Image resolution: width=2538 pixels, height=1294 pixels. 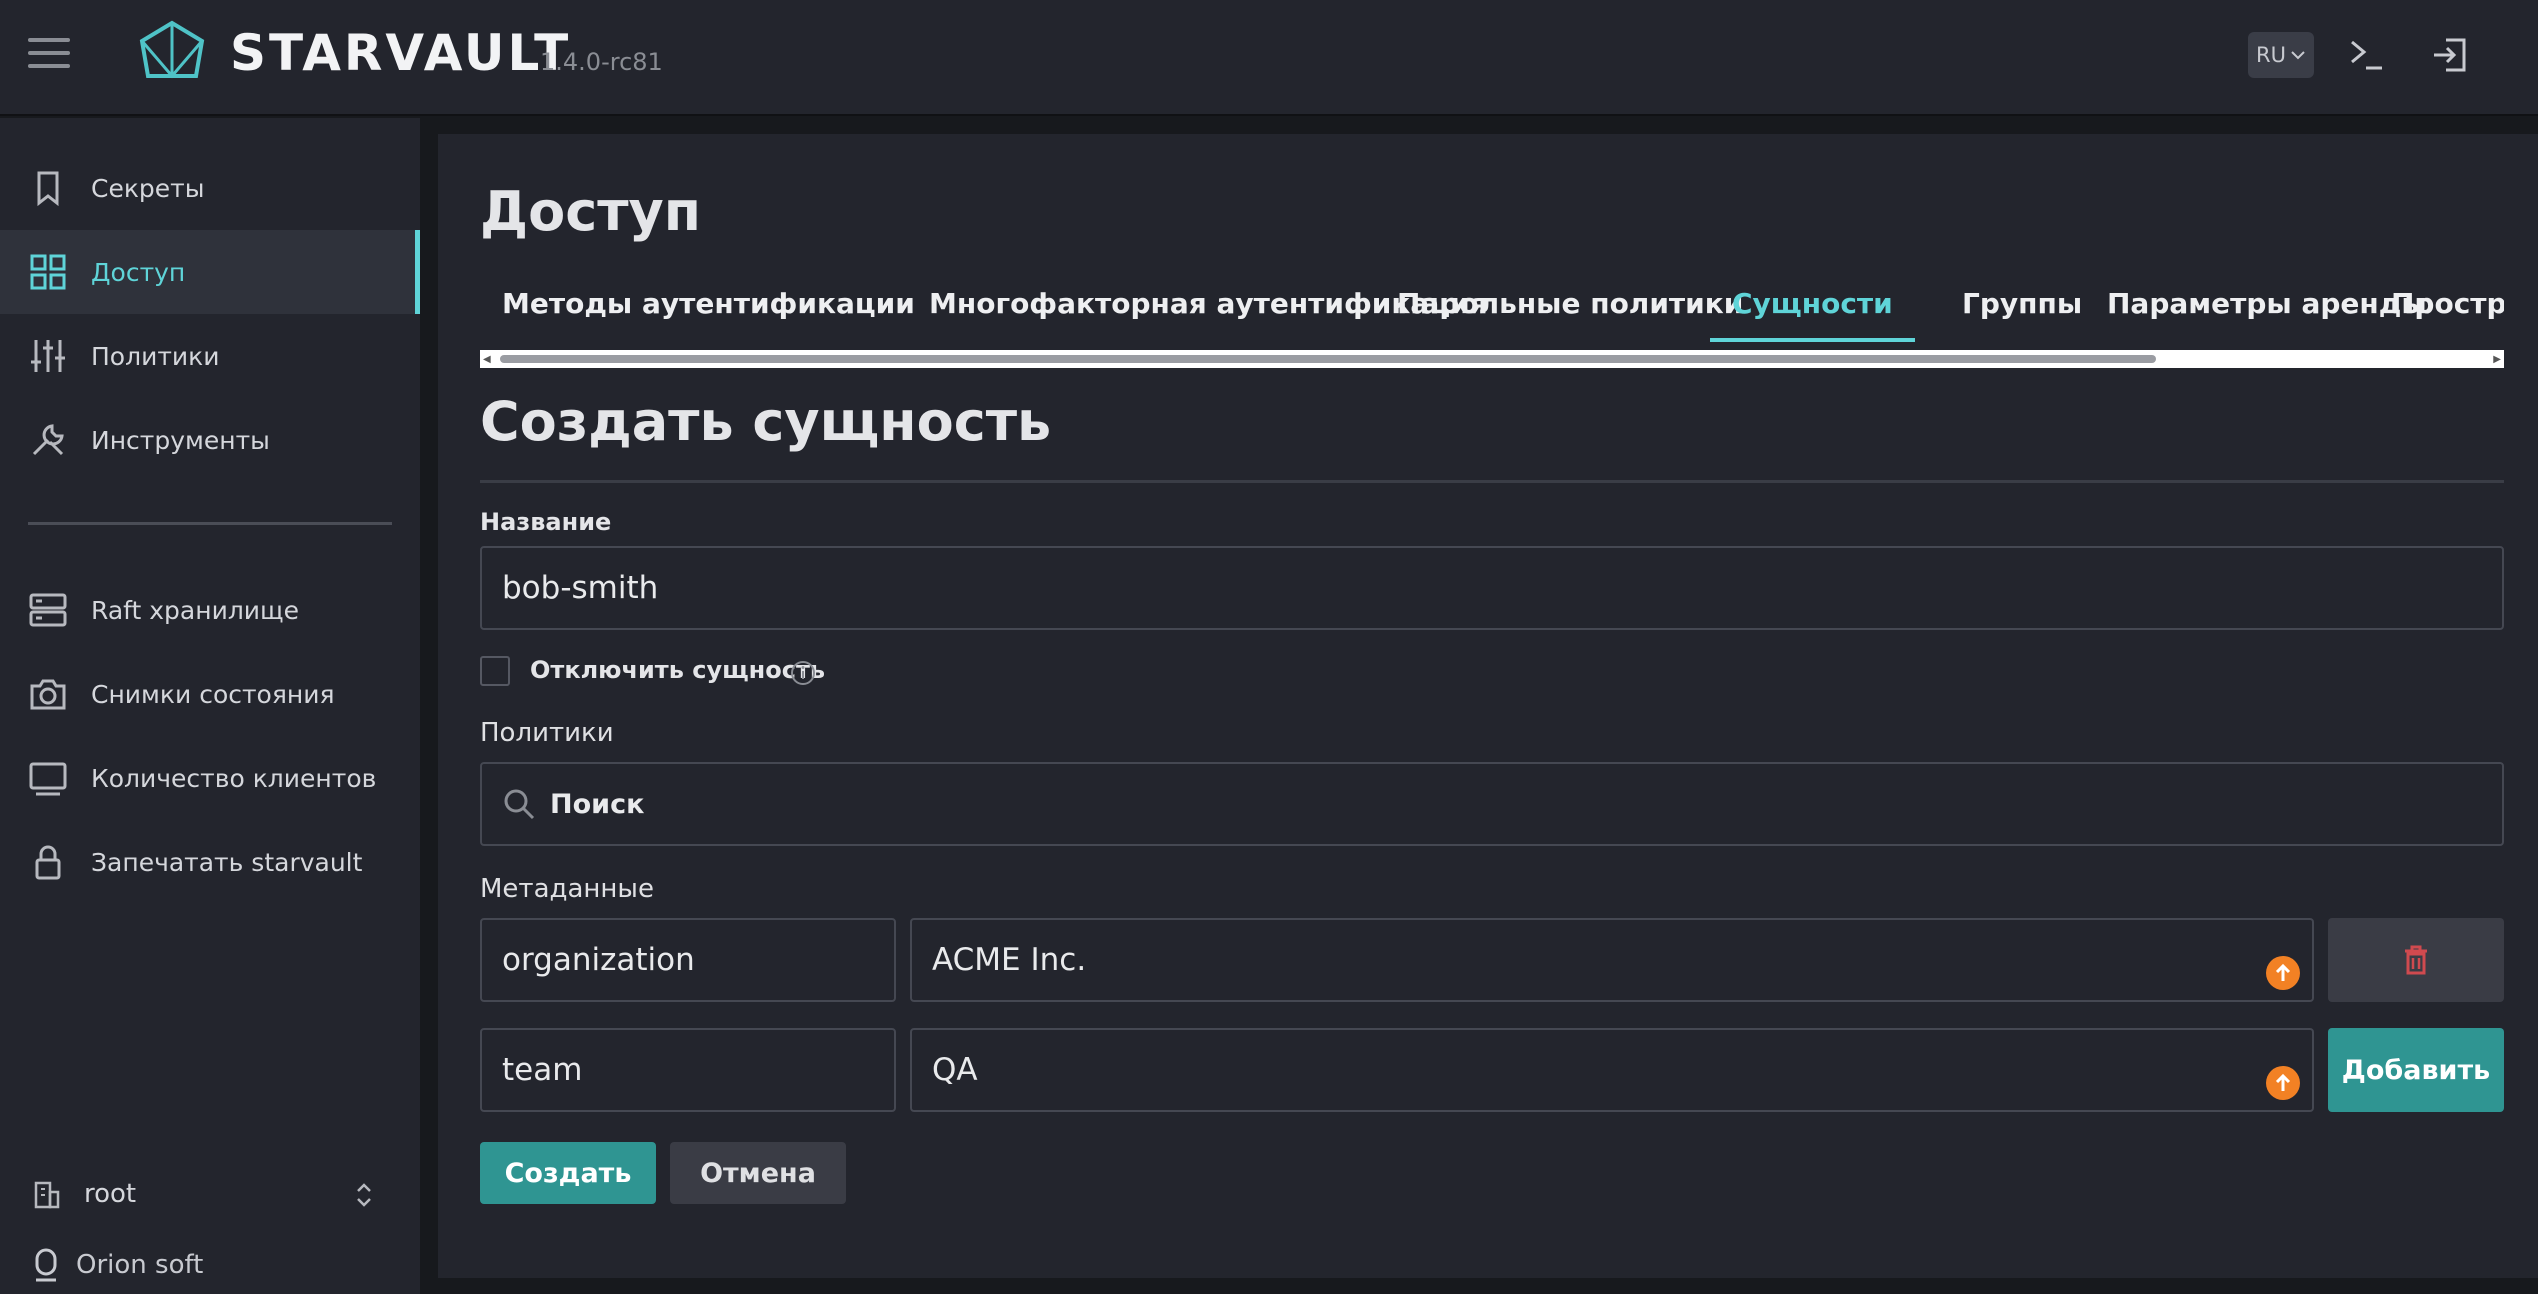 I want to click on disable-entity-label: Отключить сущность, so click(x=678, y=670).